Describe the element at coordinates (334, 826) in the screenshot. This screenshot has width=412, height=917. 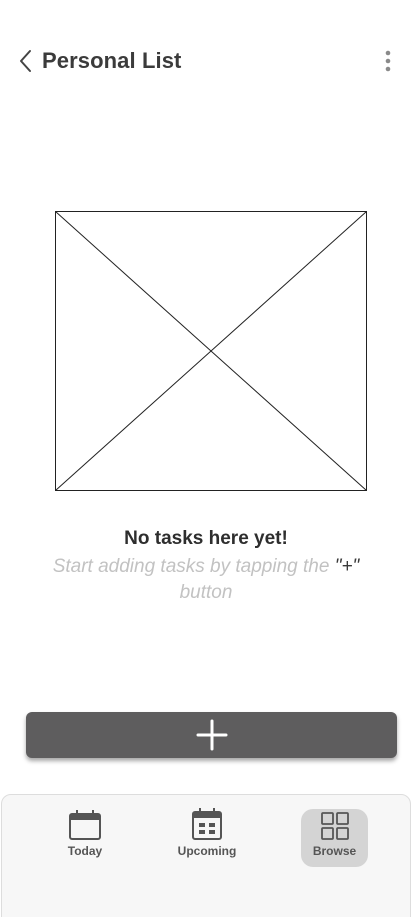
I see `grid-icon` at that location.